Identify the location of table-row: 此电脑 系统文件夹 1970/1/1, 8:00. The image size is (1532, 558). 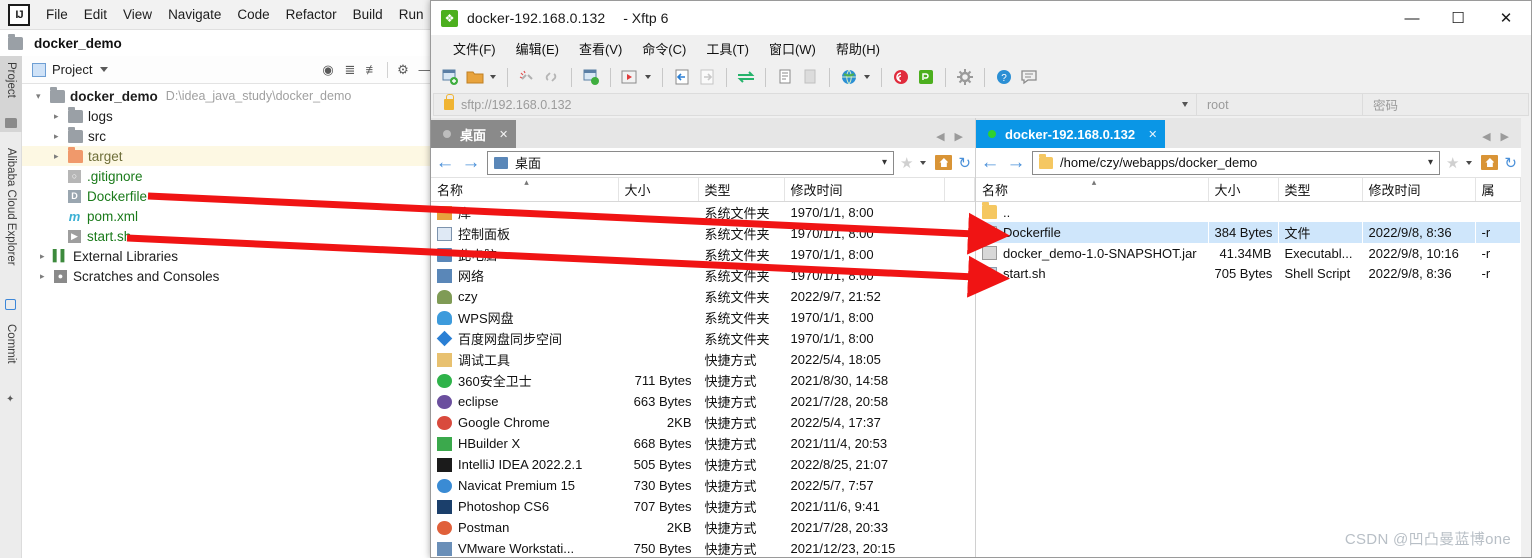
(703, 254).